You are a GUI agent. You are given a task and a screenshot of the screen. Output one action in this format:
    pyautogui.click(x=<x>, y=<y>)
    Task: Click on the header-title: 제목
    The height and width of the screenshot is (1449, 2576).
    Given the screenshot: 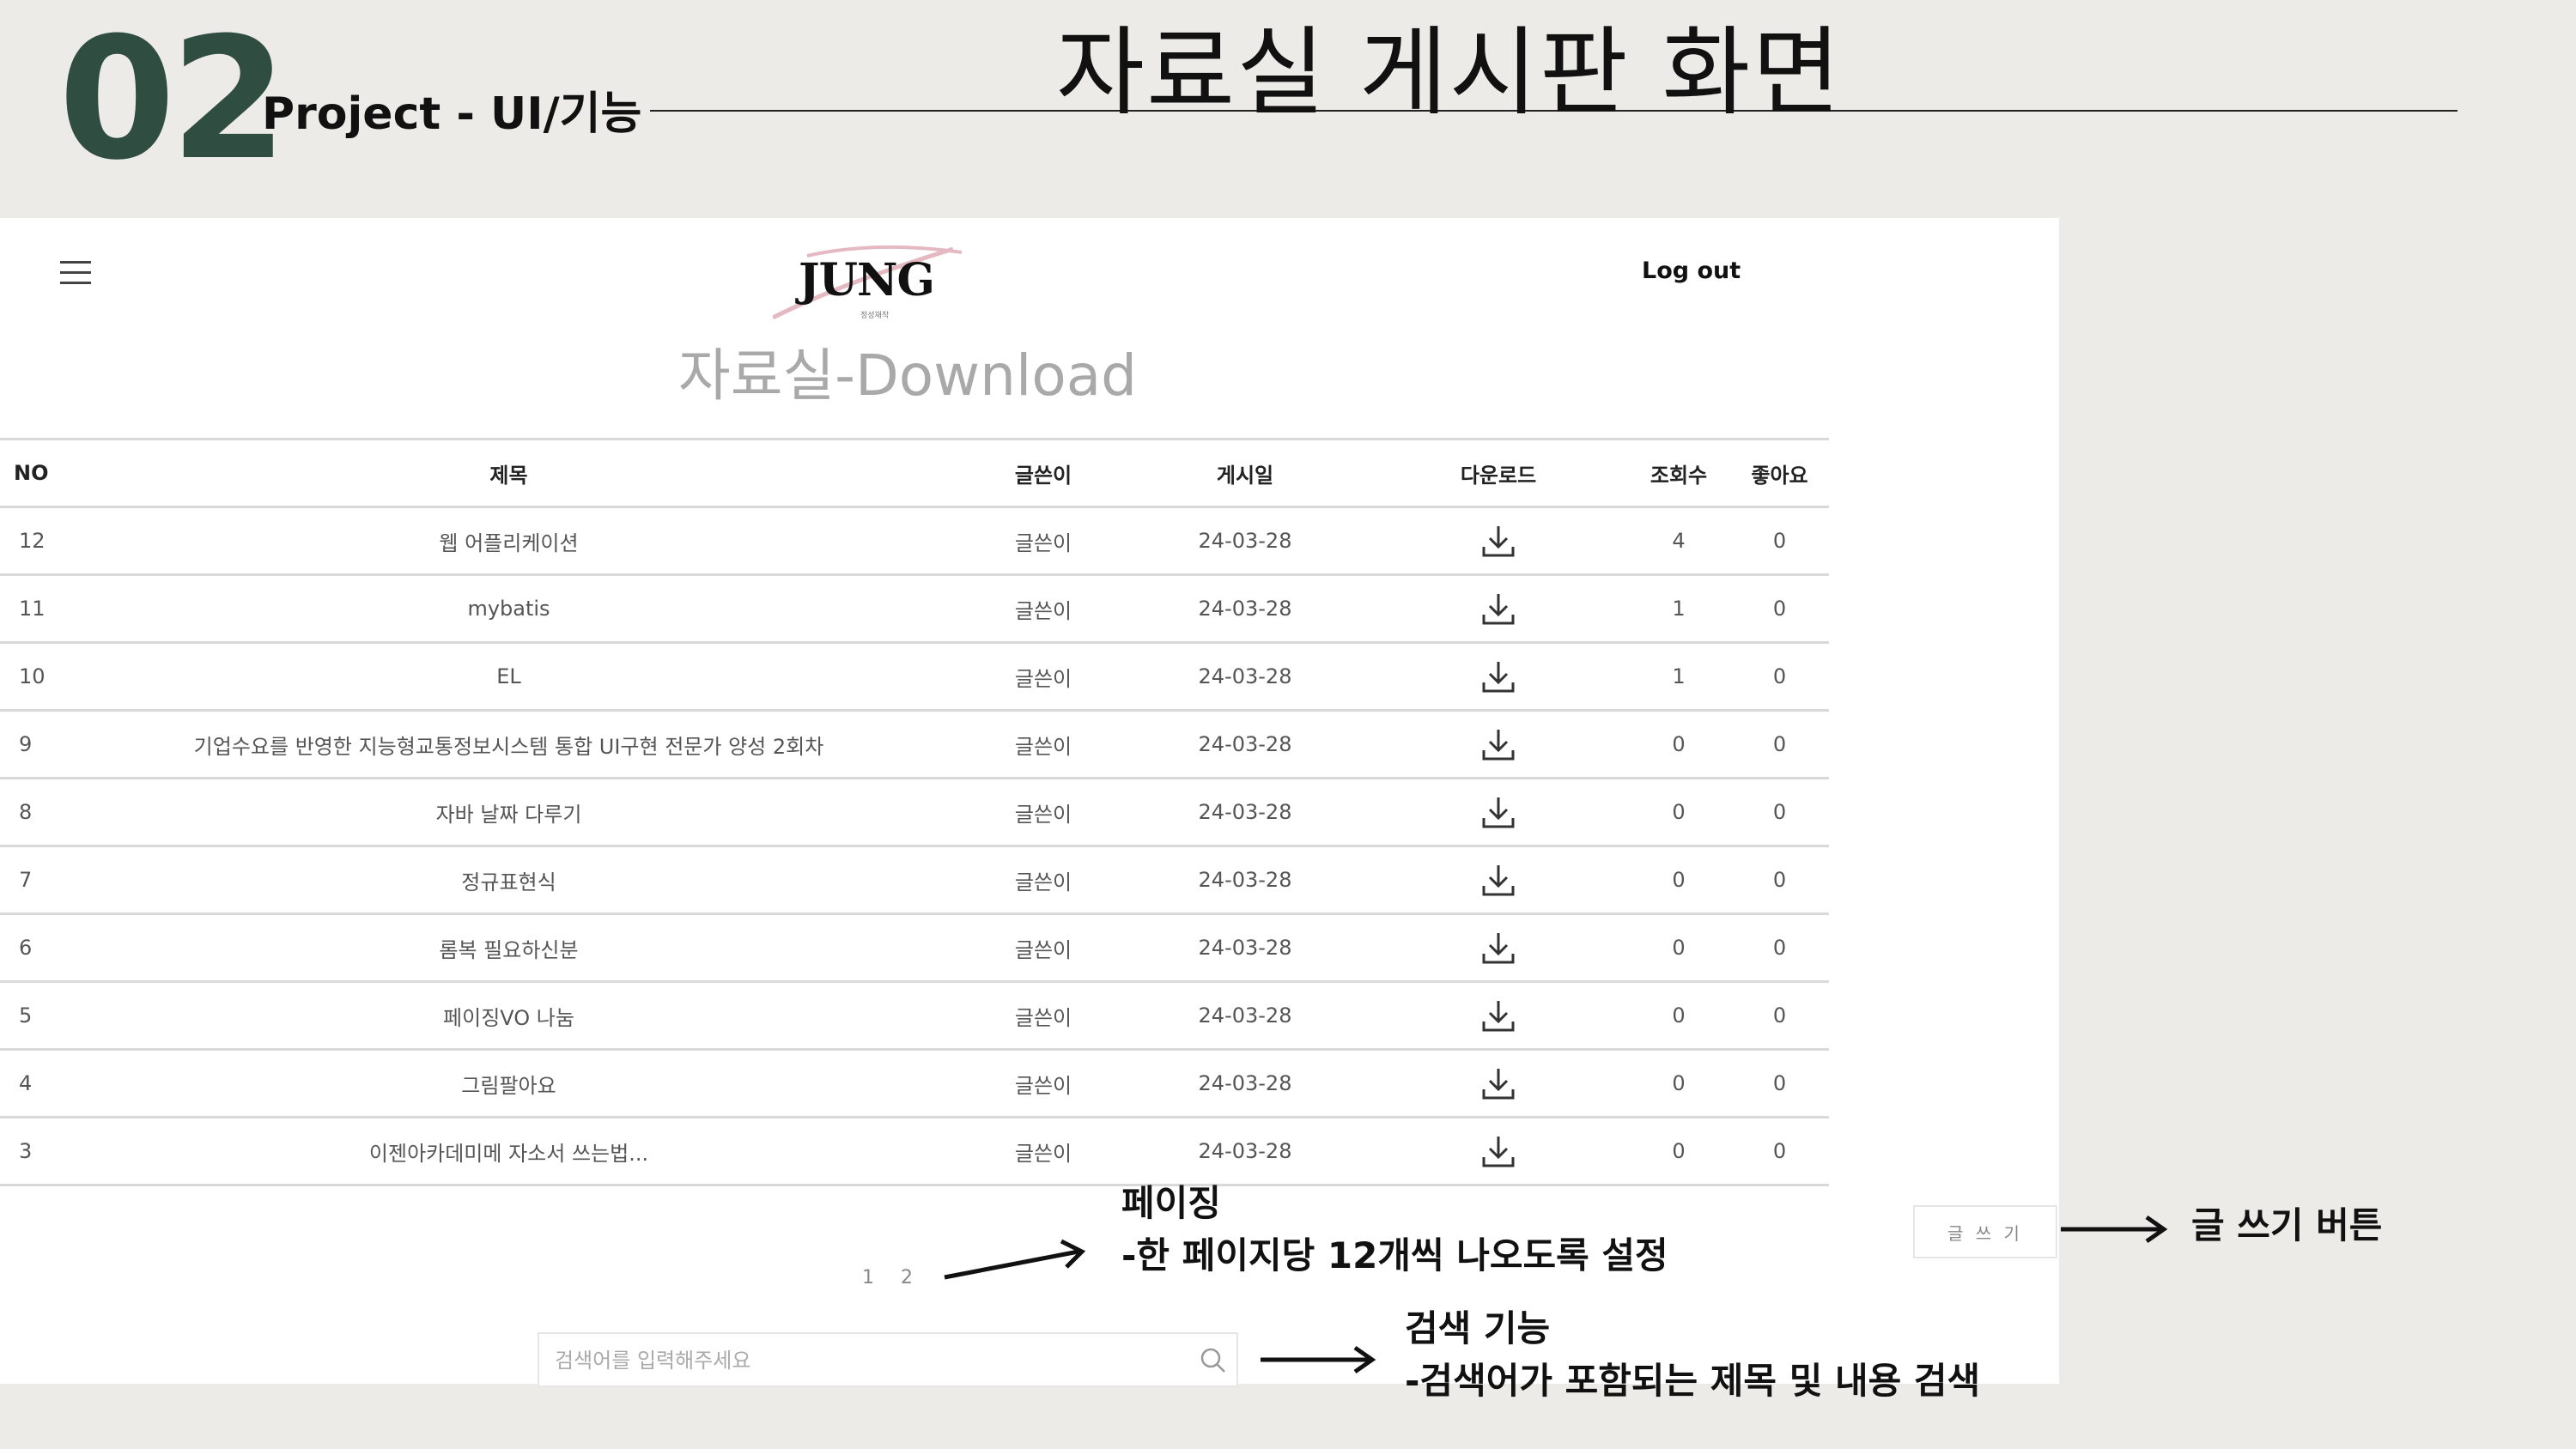 What is the action you would take?
    pyautogui.click(x=509, y=473)
    